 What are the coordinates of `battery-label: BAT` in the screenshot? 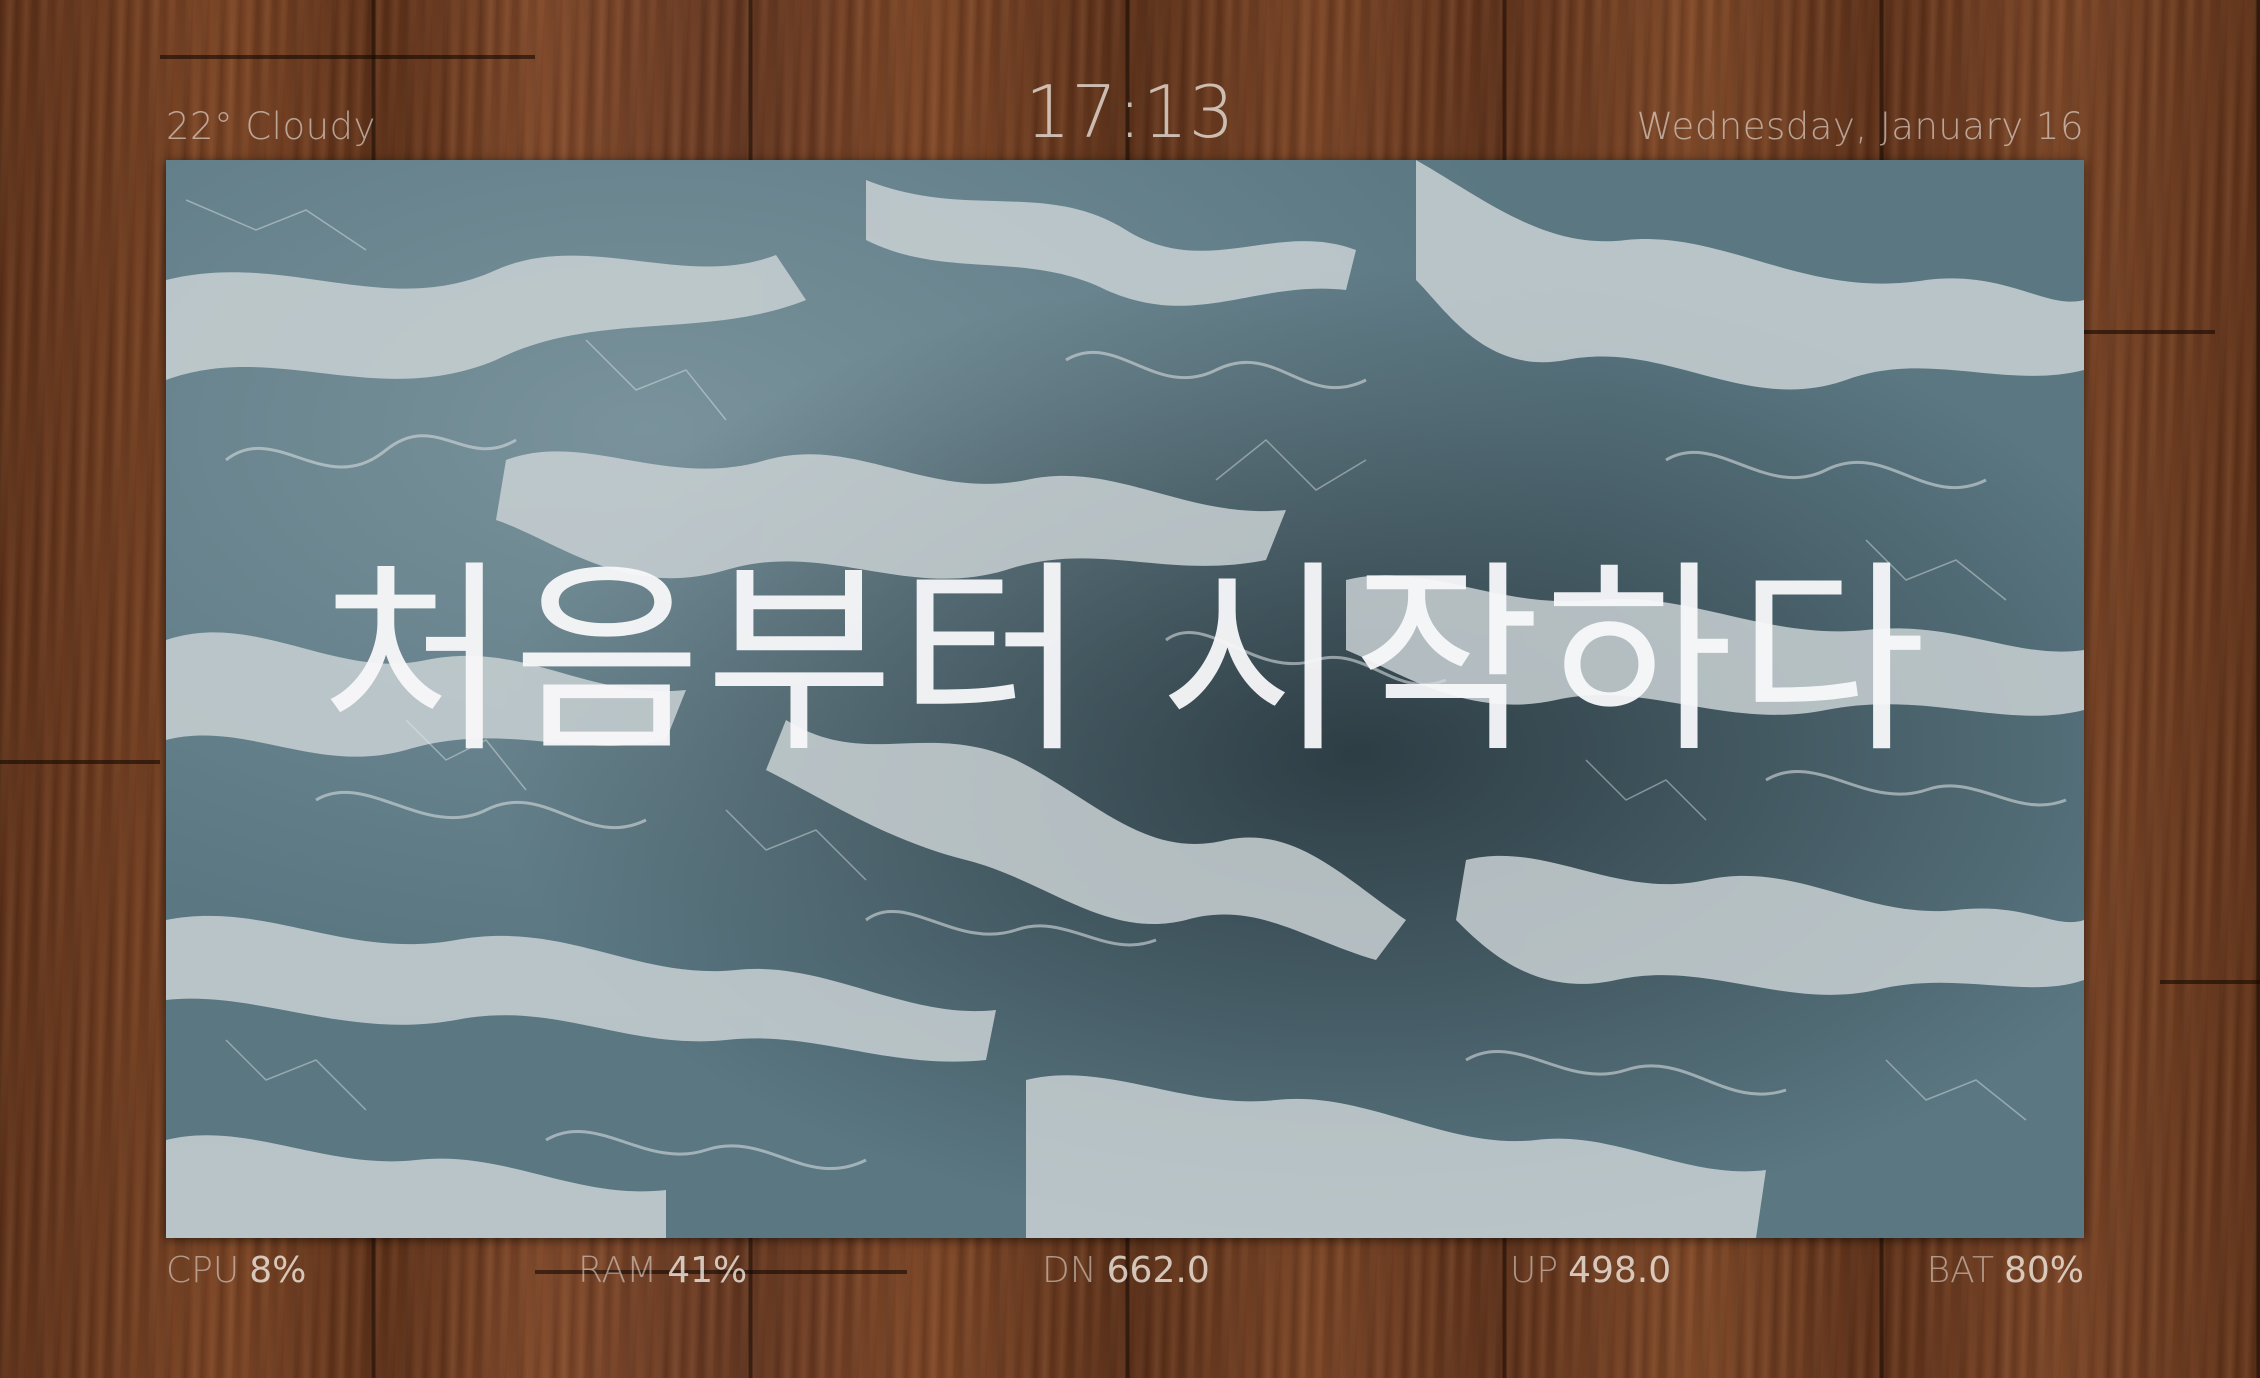 It's located at (1960, 1270).